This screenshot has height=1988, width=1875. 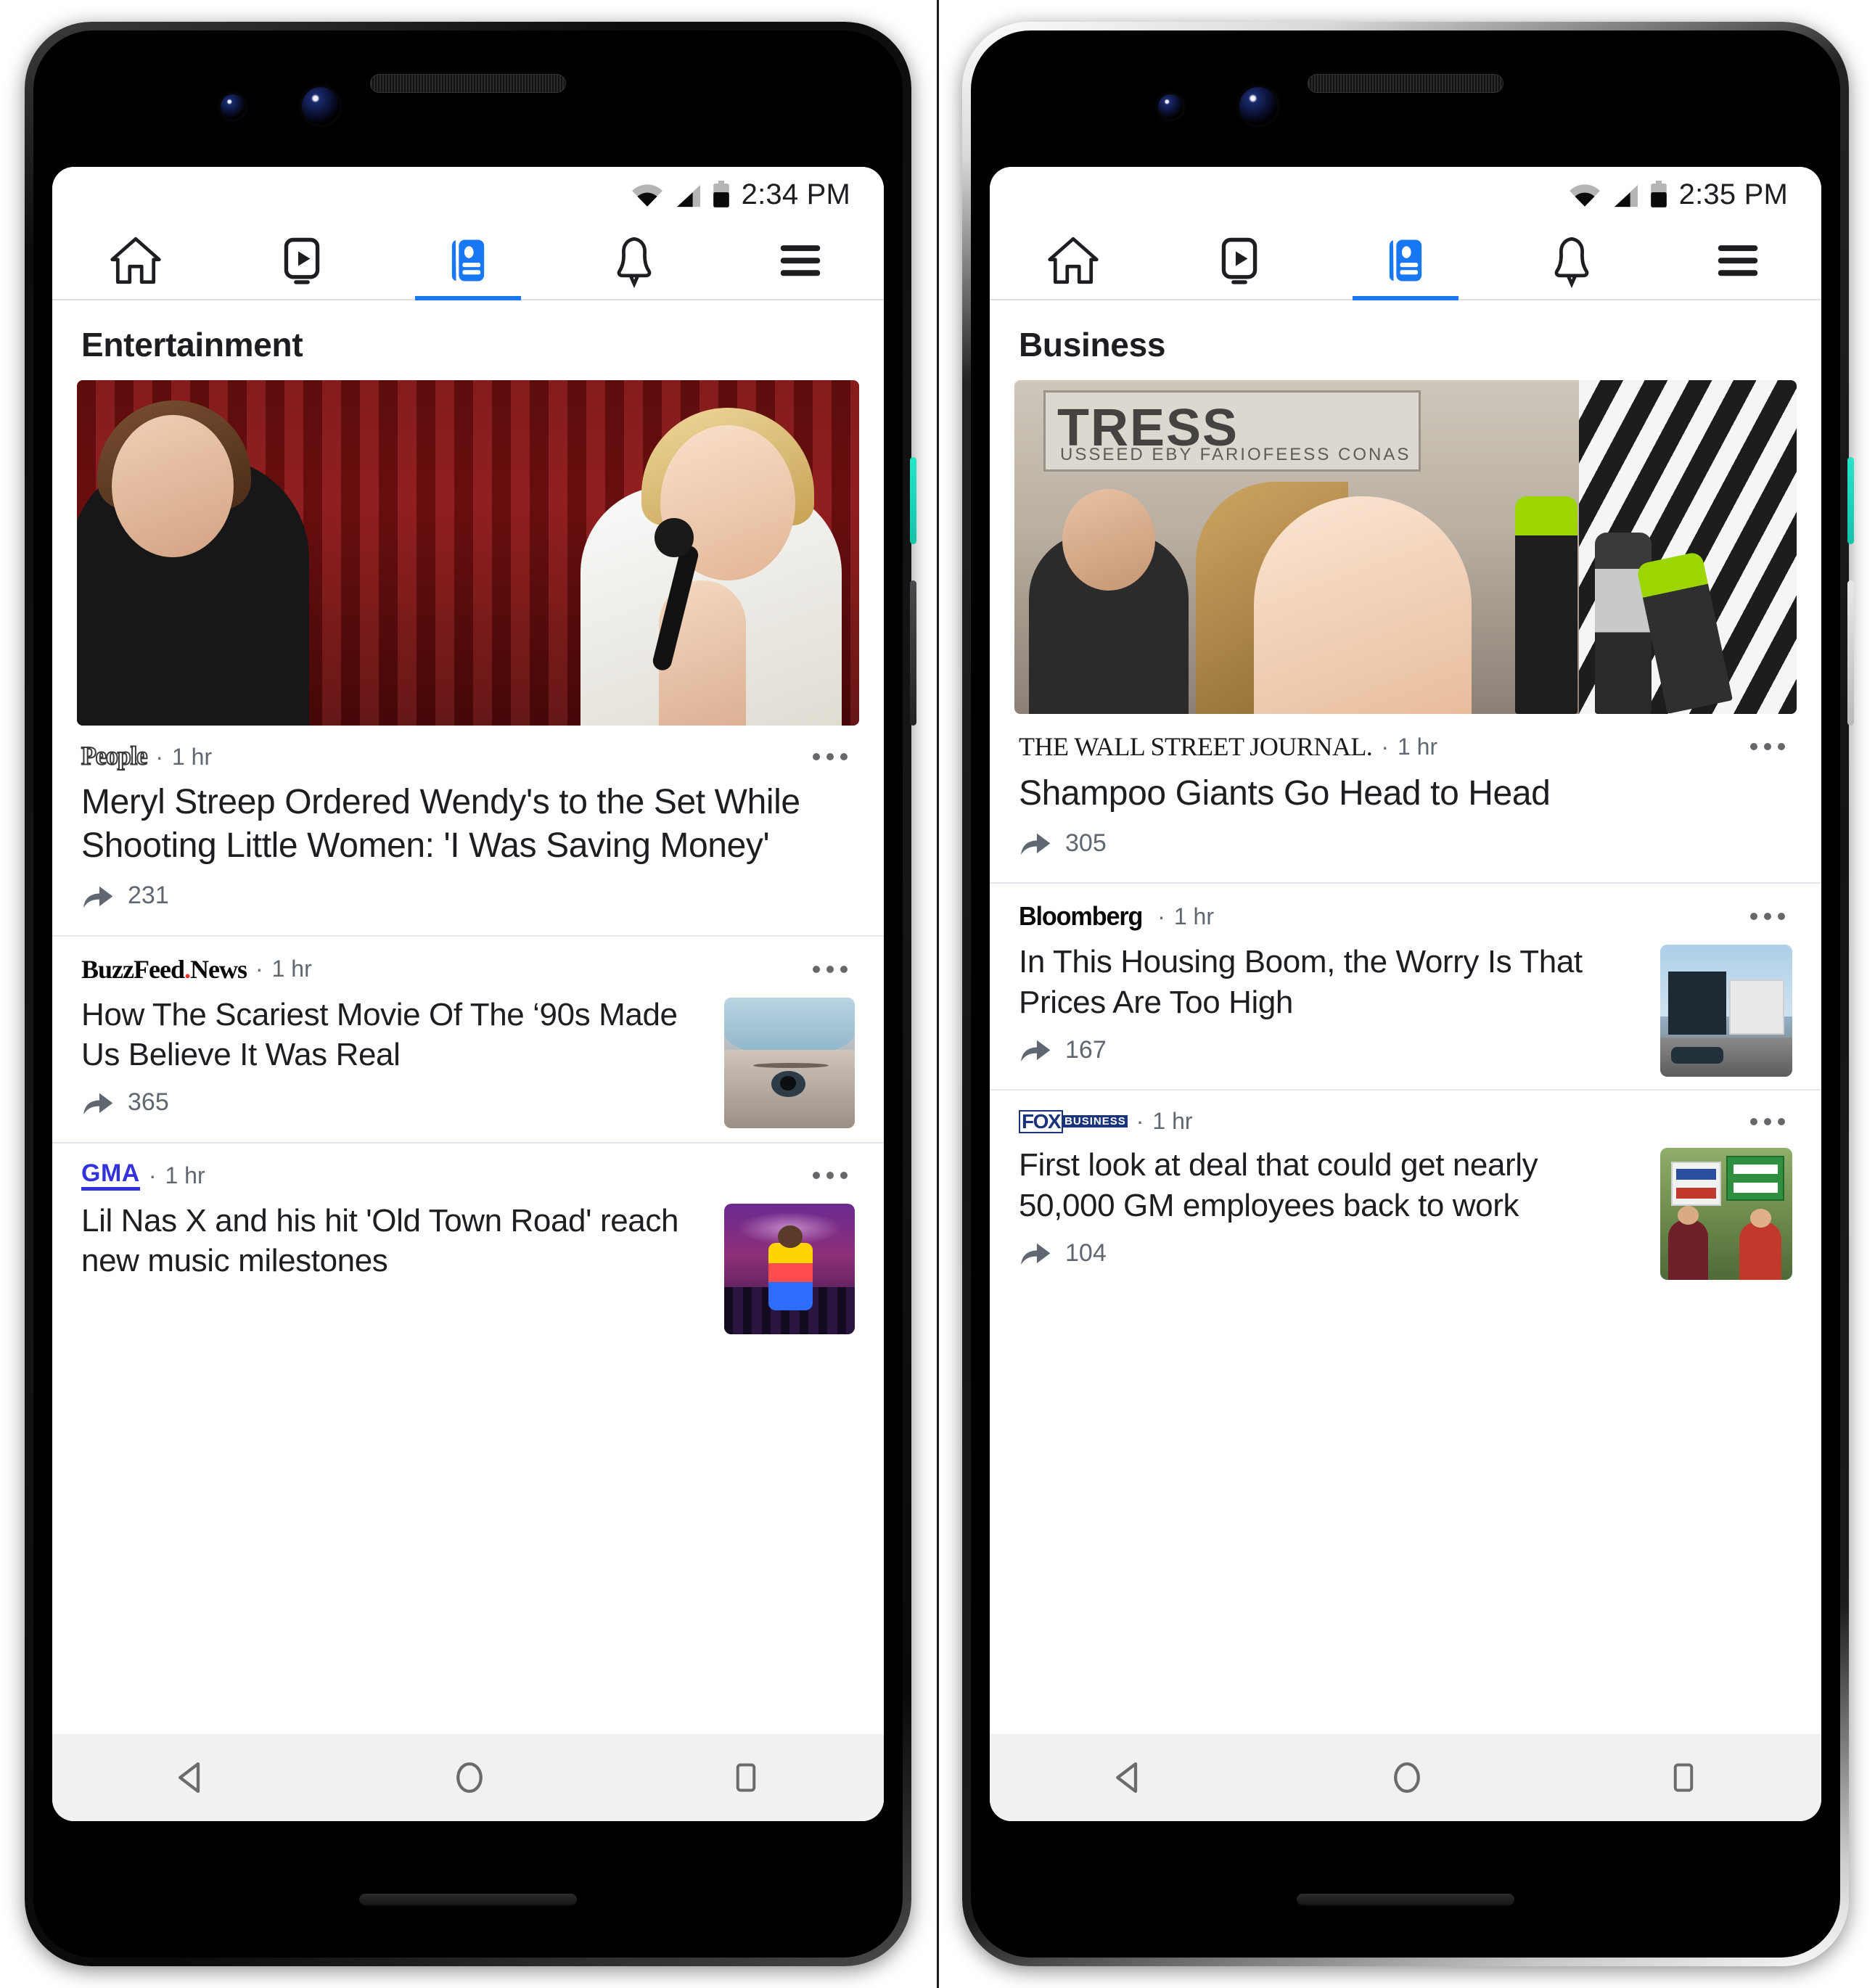 I want to click on panel-divider, so click(x=938, y=994).